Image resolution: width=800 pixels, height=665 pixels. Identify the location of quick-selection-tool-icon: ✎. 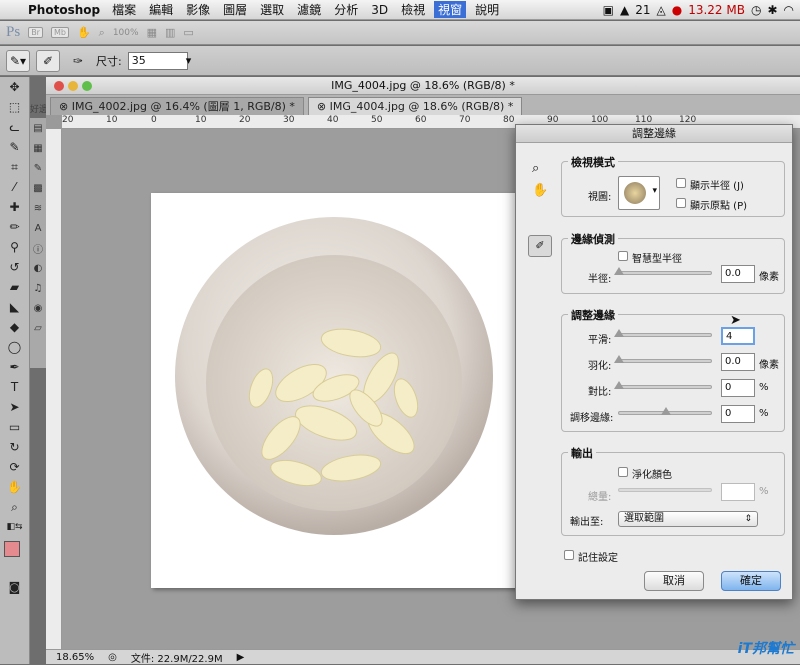
(14, 147).